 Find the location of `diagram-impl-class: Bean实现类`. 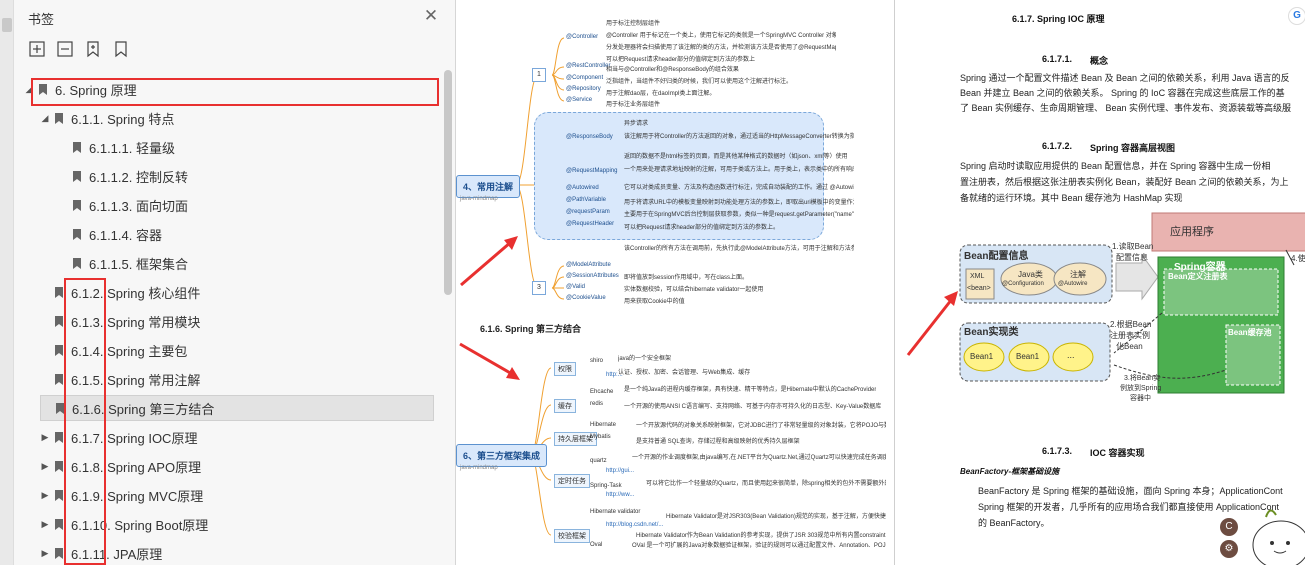

diagram-impl-class: Bean实现类 is located at coordinates (991, 332).